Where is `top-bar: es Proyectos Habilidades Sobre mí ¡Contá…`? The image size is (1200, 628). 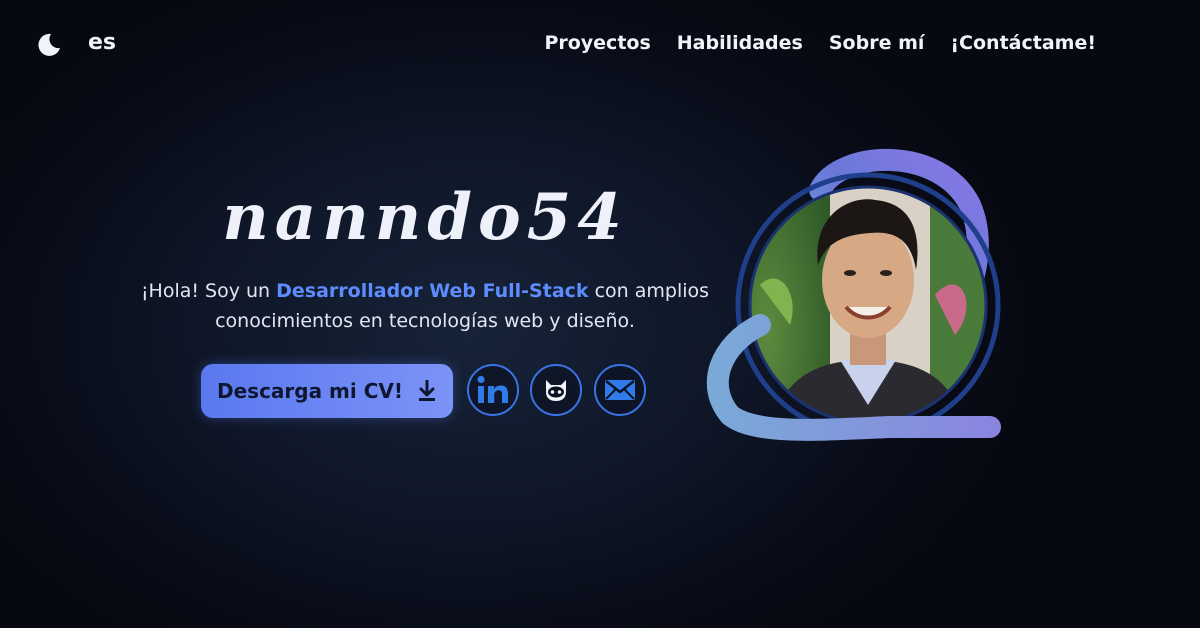
top-bar: es Proyectos Habilidades Sobre mí ¡Contá… is located at coordinates (600, 45).